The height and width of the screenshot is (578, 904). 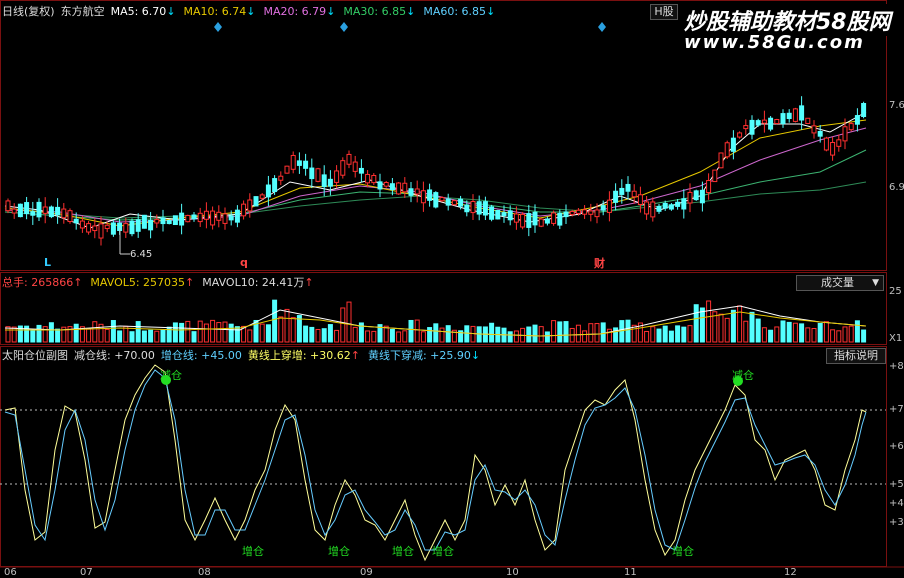 What do you see at coordinates (295, 11) in the screenshot?
I see `ma20-value: MA20: 6.79` at bounding box center [295, 11].